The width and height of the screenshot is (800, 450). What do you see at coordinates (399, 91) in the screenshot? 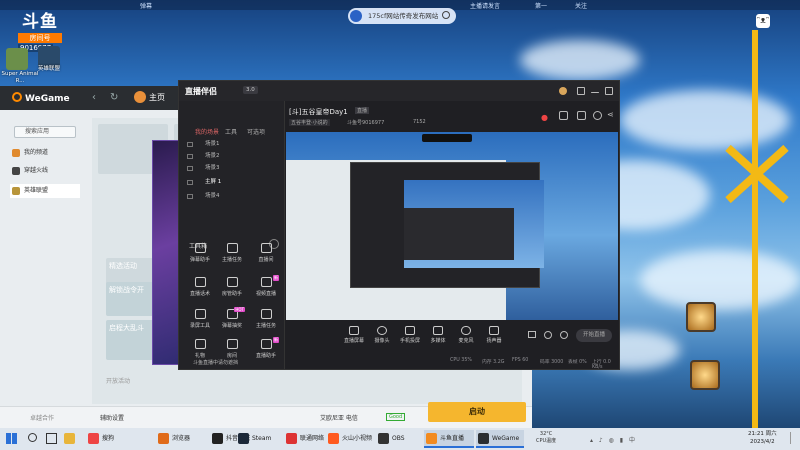
I see `zbs-titlebar: 直播伴侣 3.0` at bounding box center [399, 91].